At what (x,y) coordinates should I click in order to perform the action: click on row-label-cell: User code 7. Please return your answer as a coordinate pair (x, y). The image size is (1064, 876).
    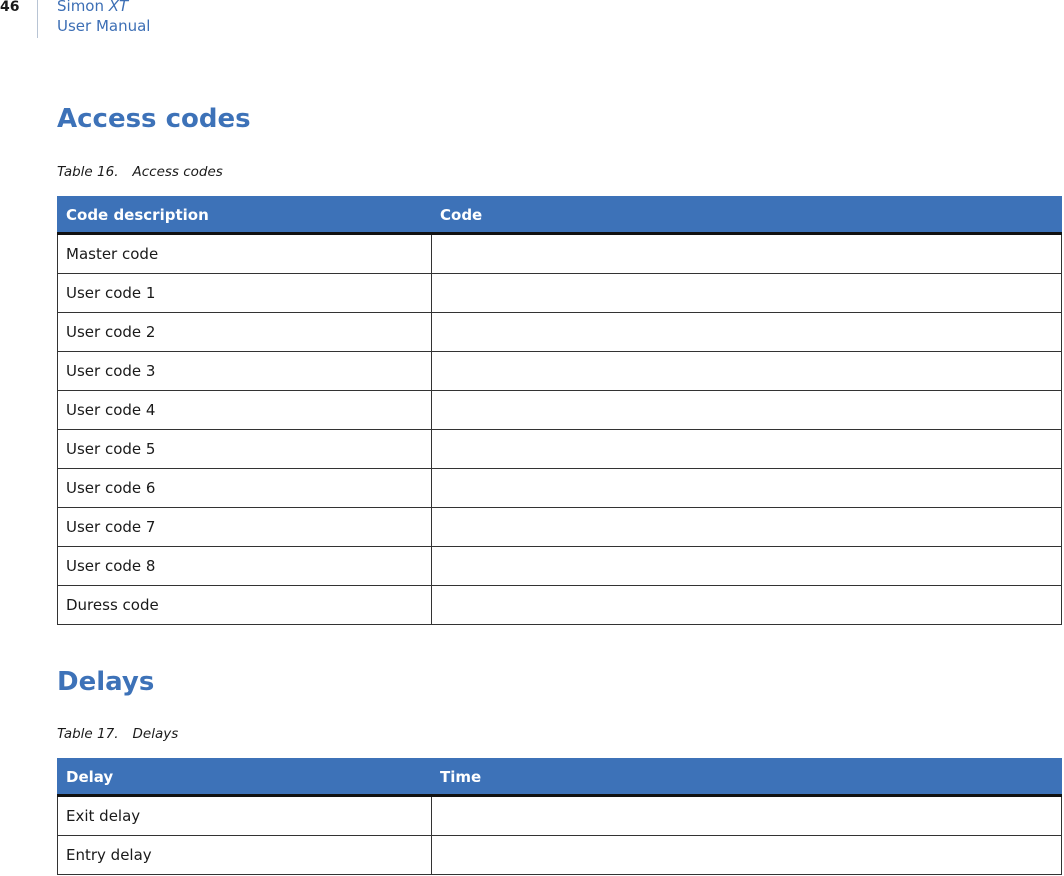
    Looking at the image, I should click on (244, 527).